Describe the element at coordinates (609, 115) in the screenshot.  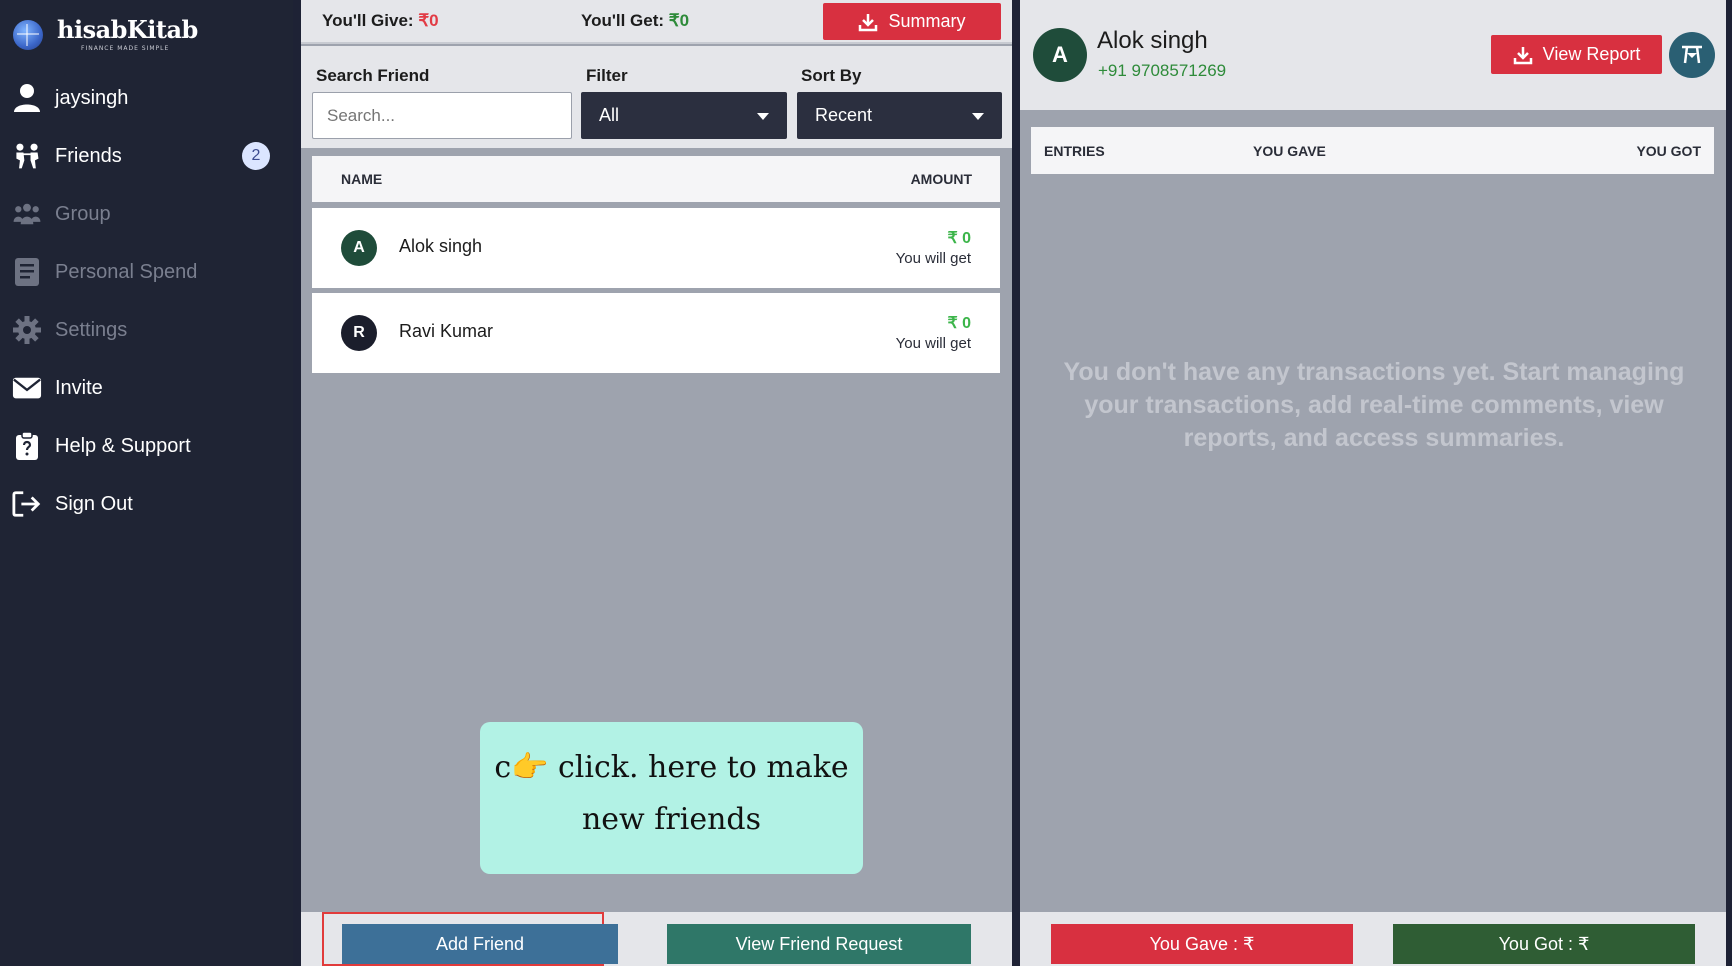
I see `filter-select-value: All` at that location.